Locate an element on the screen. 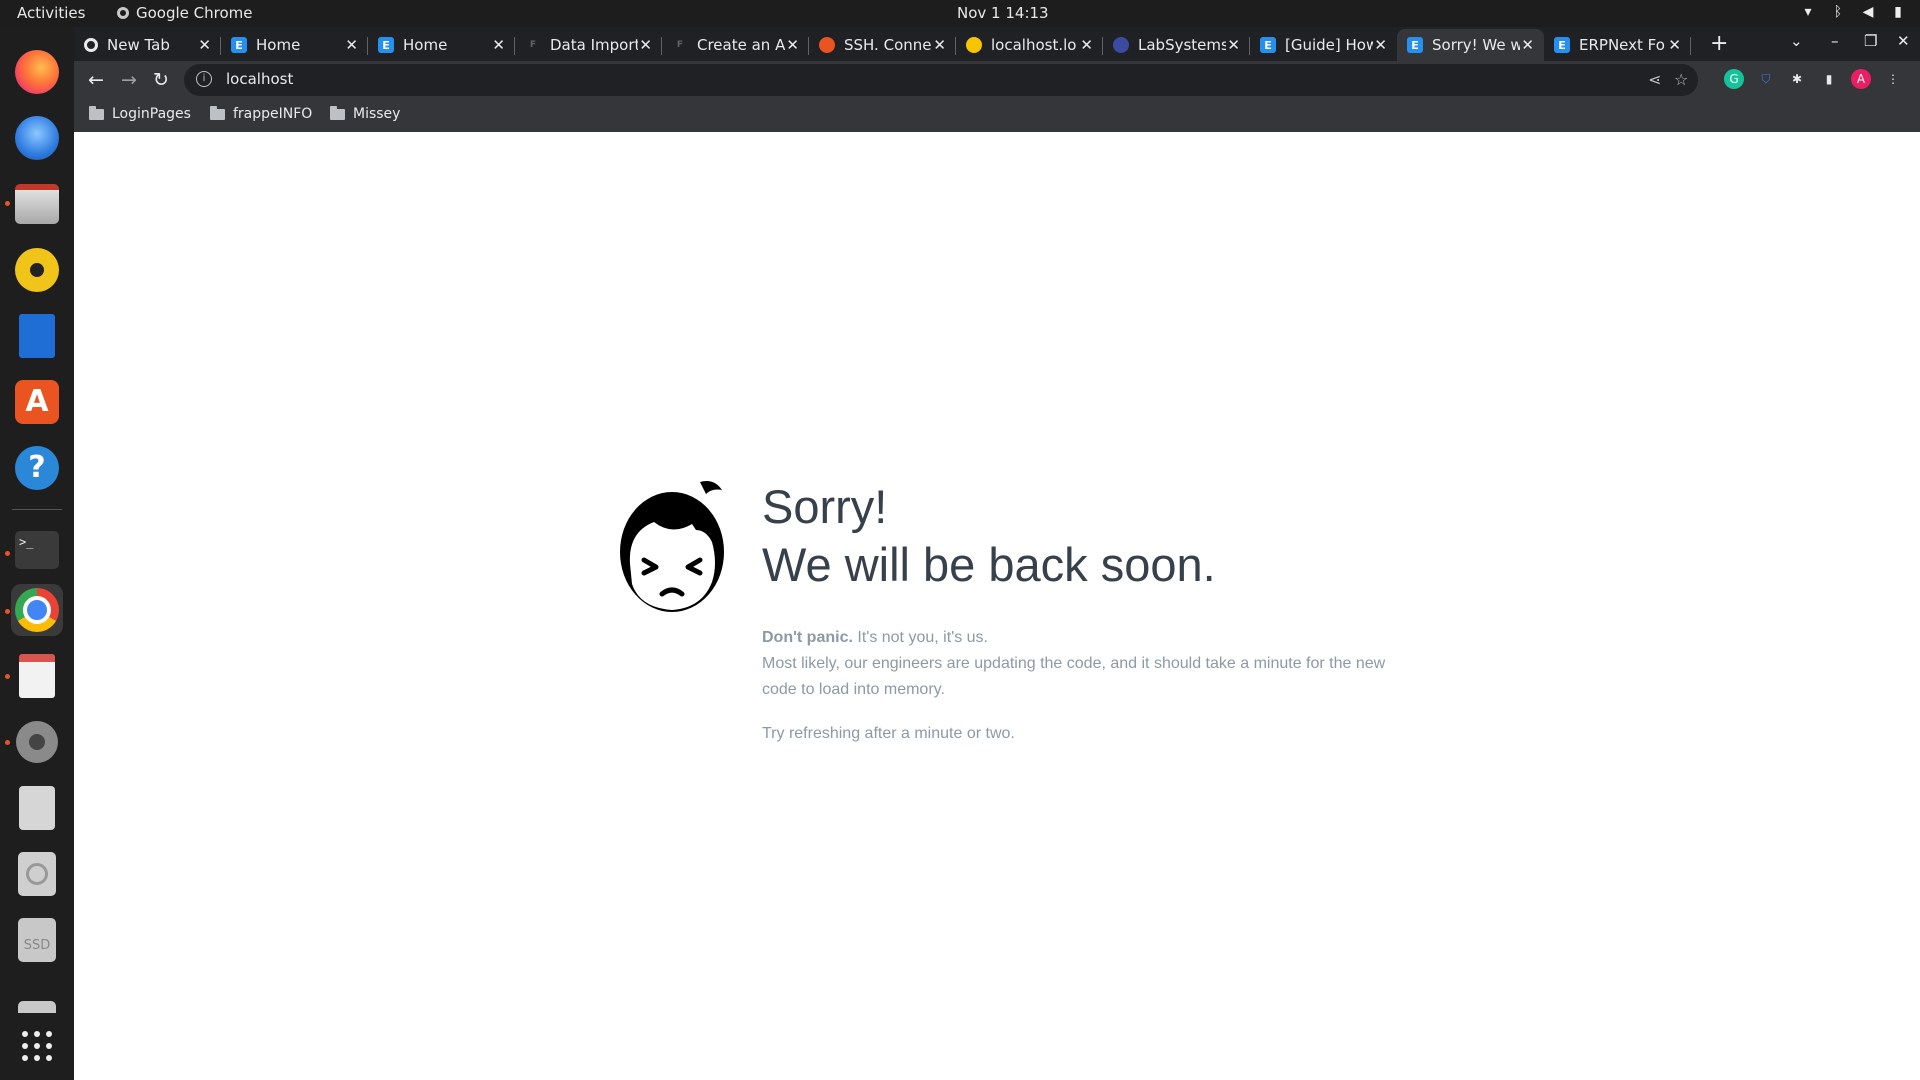 The image size is (1920, 1080). optical-drive-icon is located at coordinates (37, 874).